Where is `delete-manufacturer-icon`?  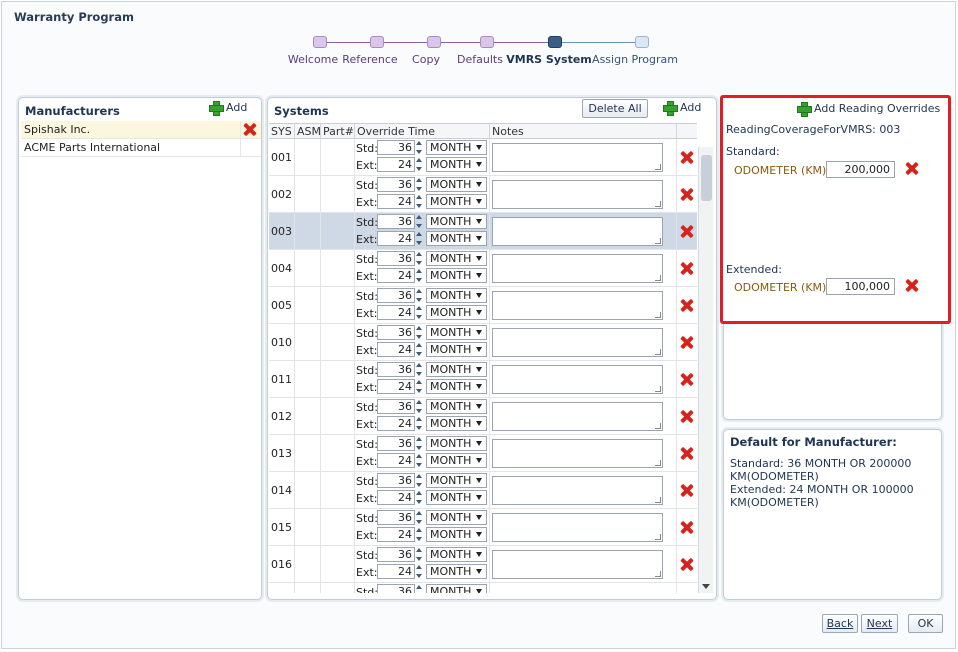 delete-manufacturer-icon is located at coordinates (249, 129).